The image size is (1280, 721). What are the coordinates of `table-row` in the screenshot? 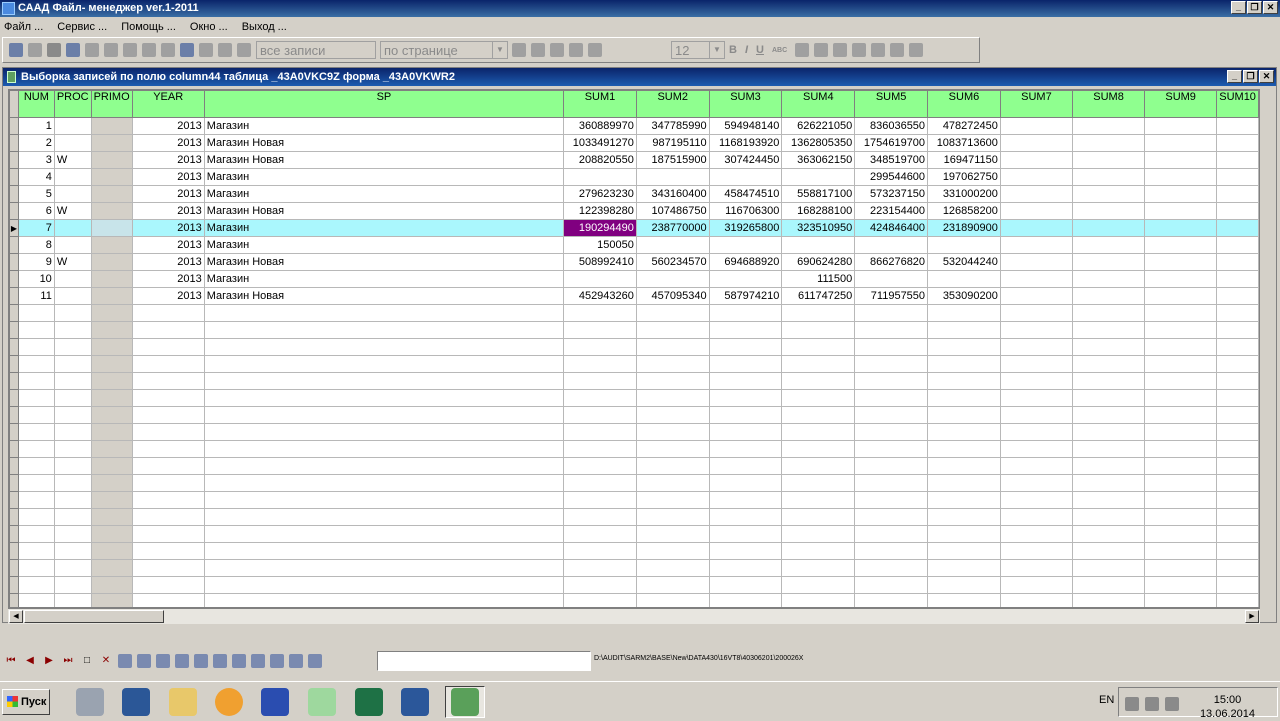 It's located at (634, 517).